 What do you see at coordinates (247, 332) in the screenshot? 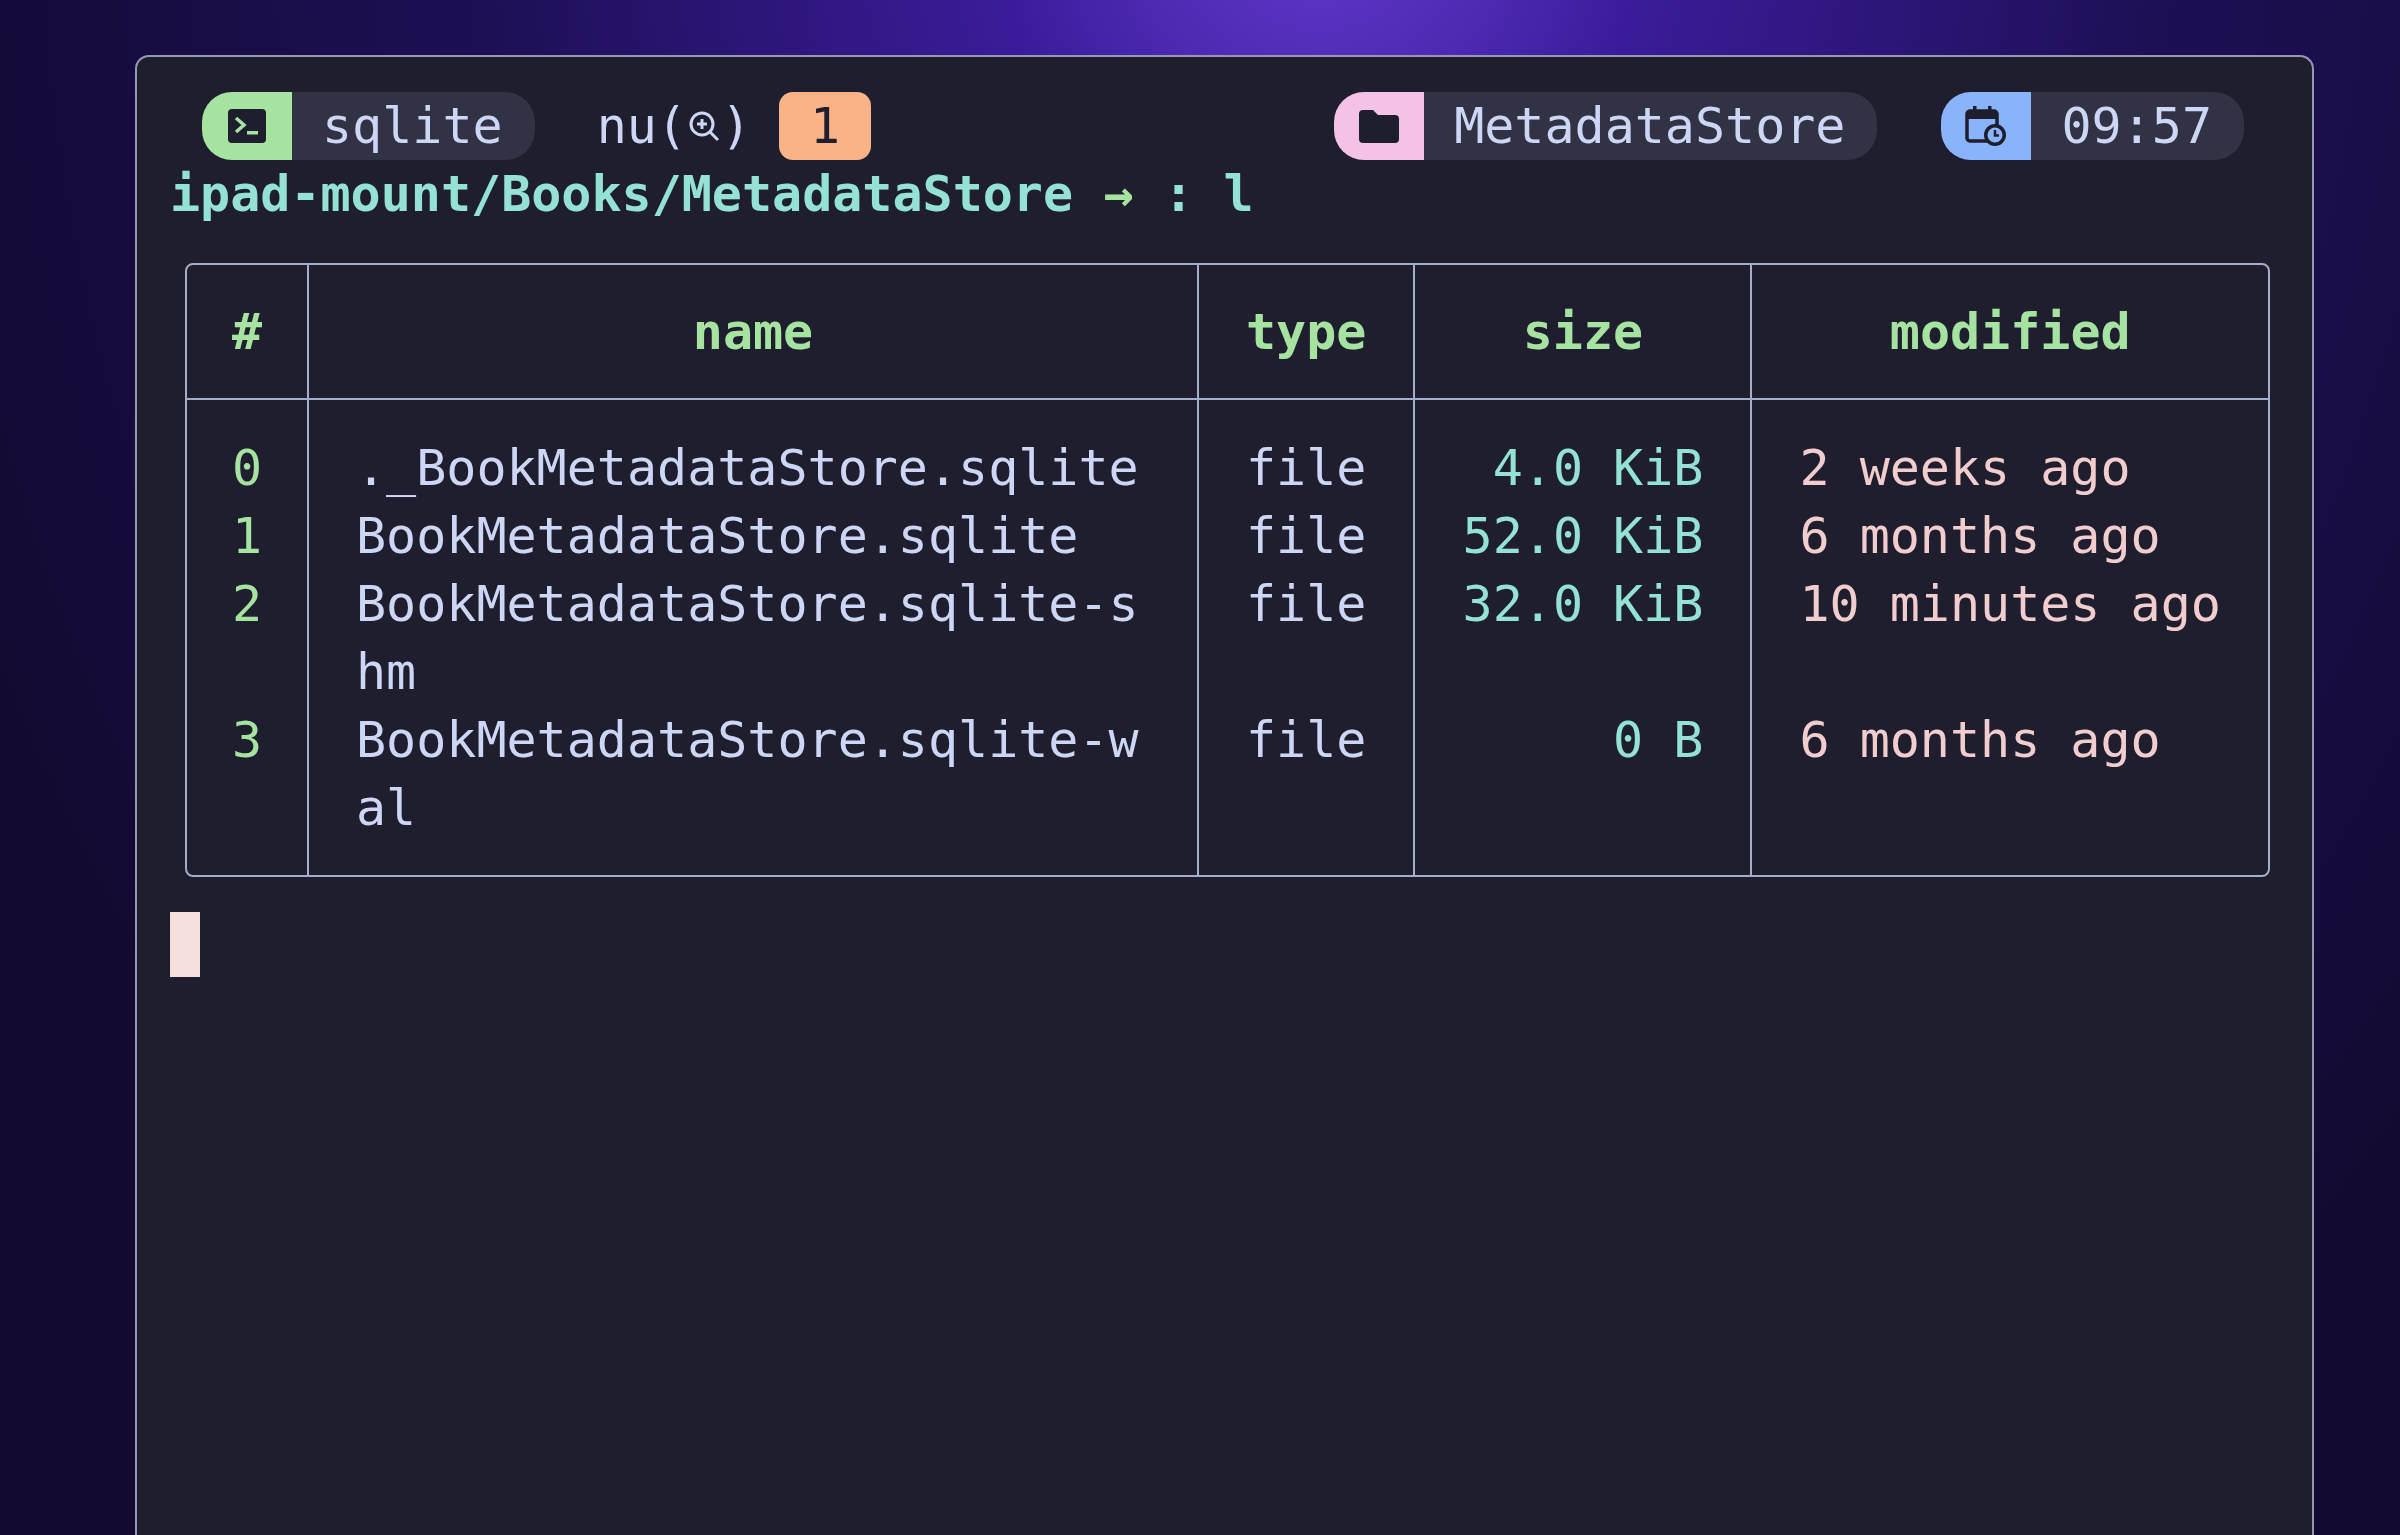
I see `column-header: #` at bounding box center [247, 332].